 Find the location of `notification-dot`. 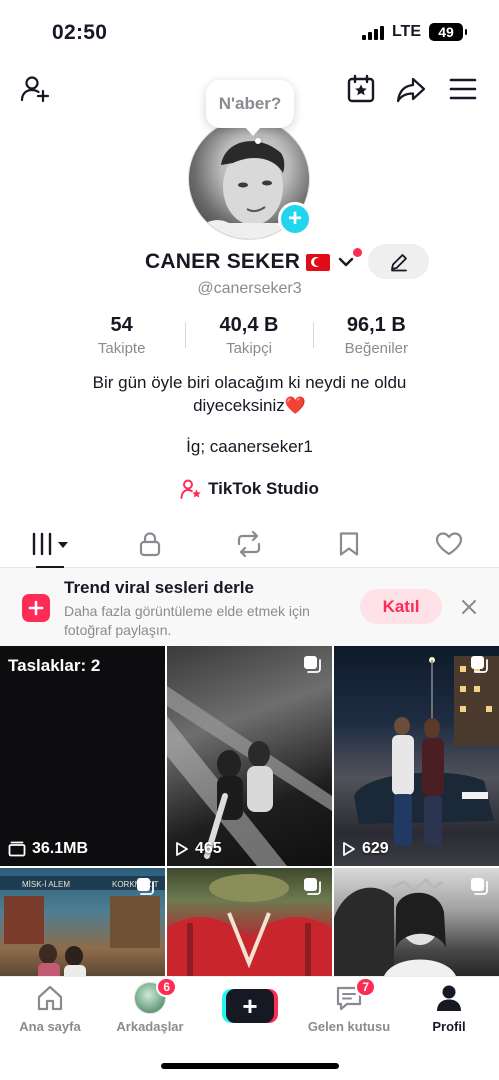

notification-dot is located at coordinates (358, 252).